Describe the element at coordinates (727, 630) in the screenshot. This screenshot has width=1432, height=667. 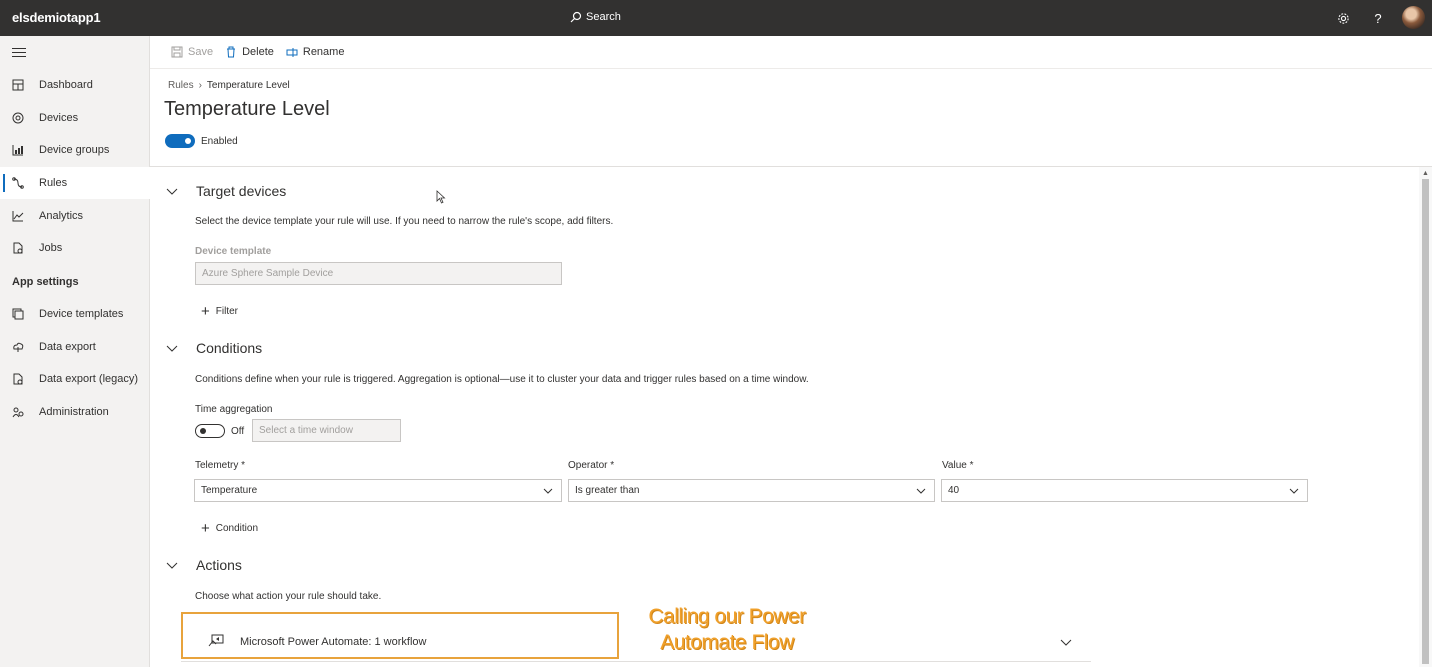
I see `annotation-callout: Calling our Power Automate Flow` at that location.